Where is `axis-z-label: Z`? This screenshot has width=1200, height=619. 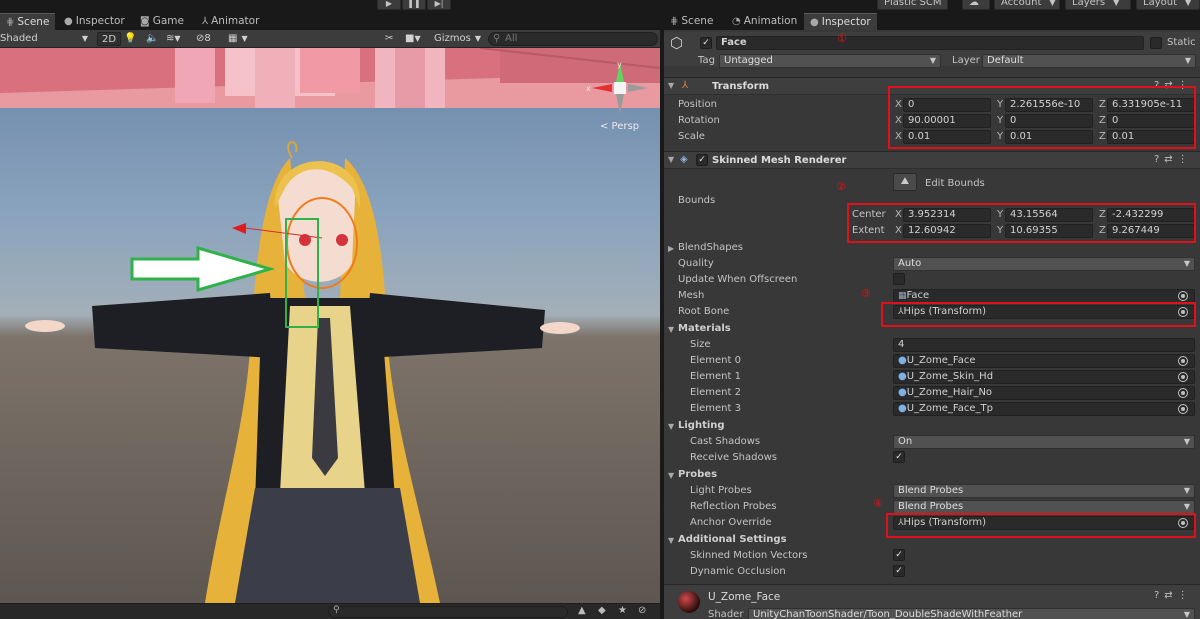
axis-z-label: Z is located at coordinates (1102, 120).